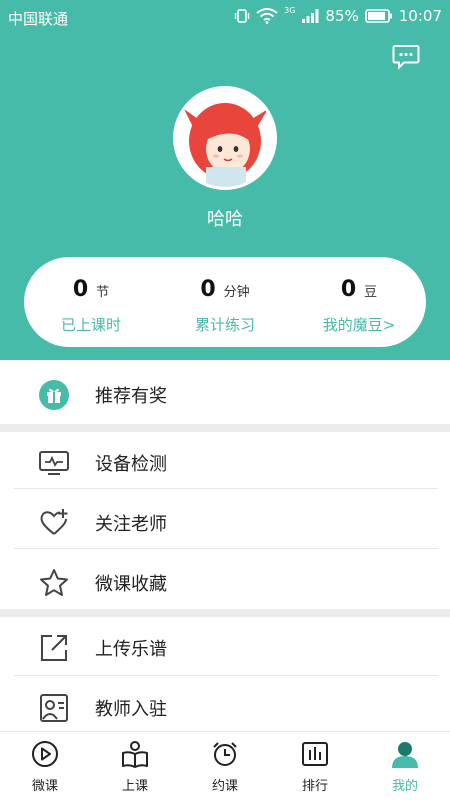  I want to click on external-link-icon, so click(54, 648).